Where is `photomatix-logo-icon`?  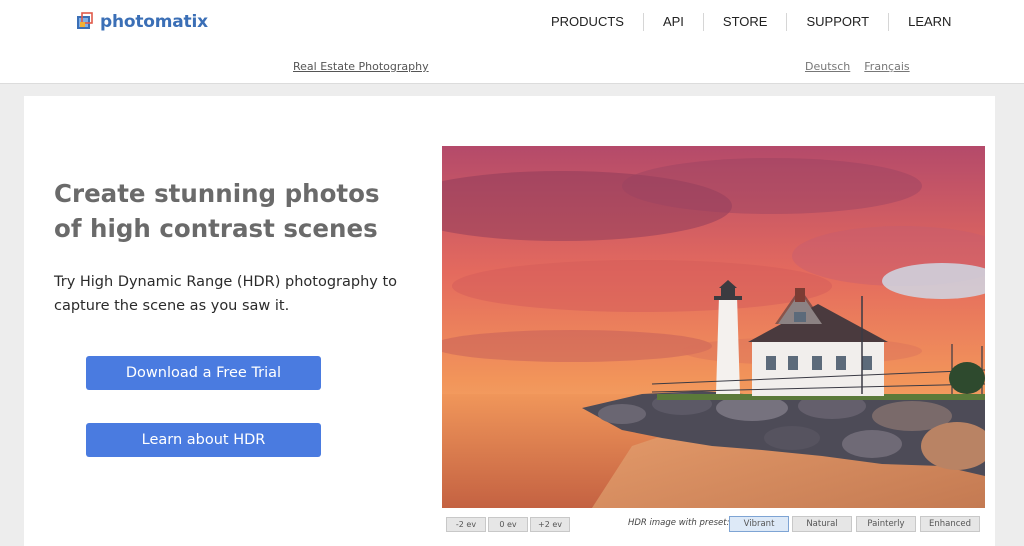 photomatix-logo-icon is located at coordinates (85, 22).